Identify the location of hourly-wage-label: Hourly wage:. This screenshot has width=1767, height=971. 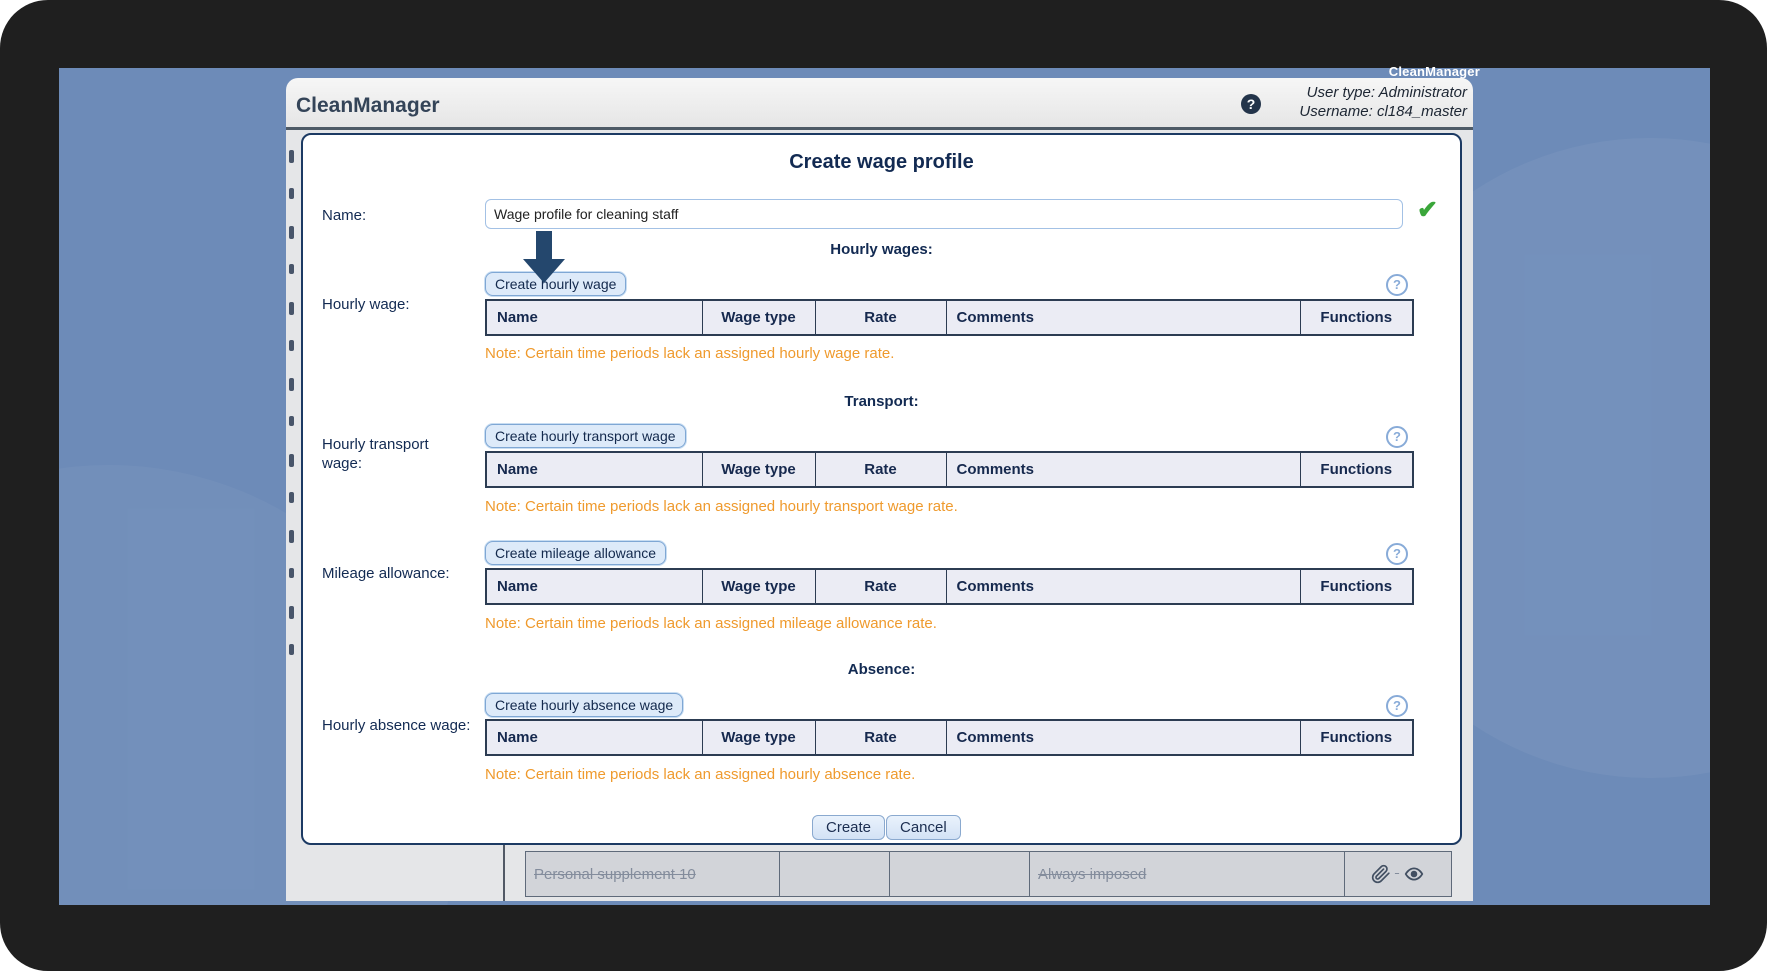
(366, 304).